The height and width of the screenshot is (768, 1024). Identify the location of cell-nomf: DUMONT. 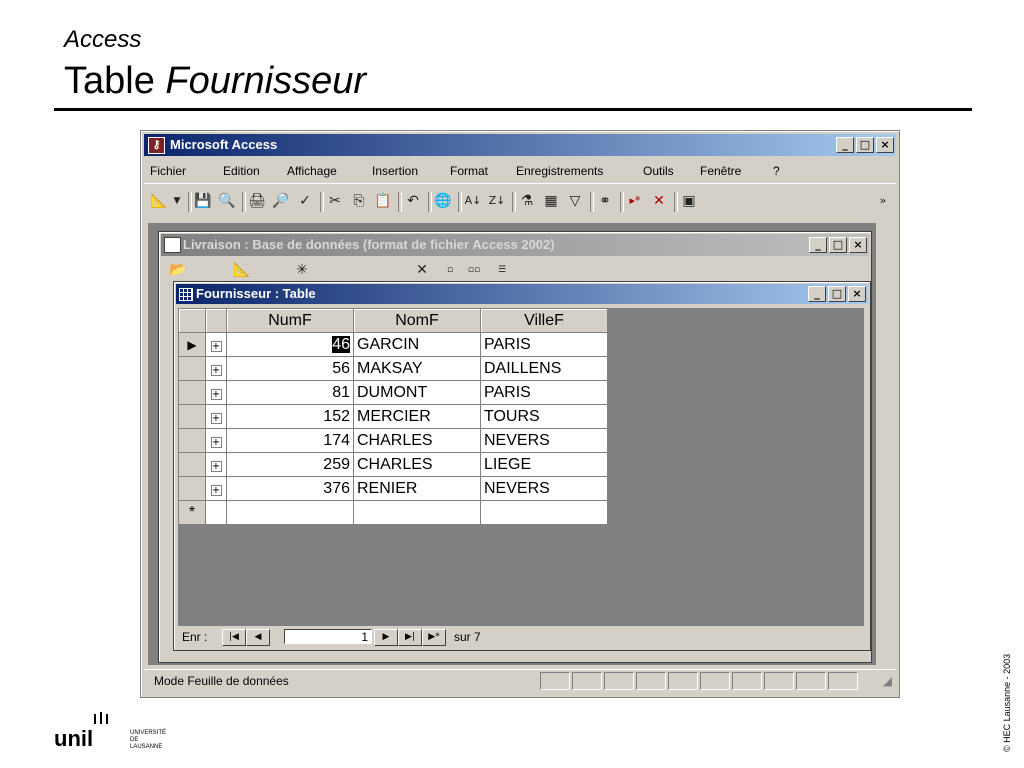
(417, 392).